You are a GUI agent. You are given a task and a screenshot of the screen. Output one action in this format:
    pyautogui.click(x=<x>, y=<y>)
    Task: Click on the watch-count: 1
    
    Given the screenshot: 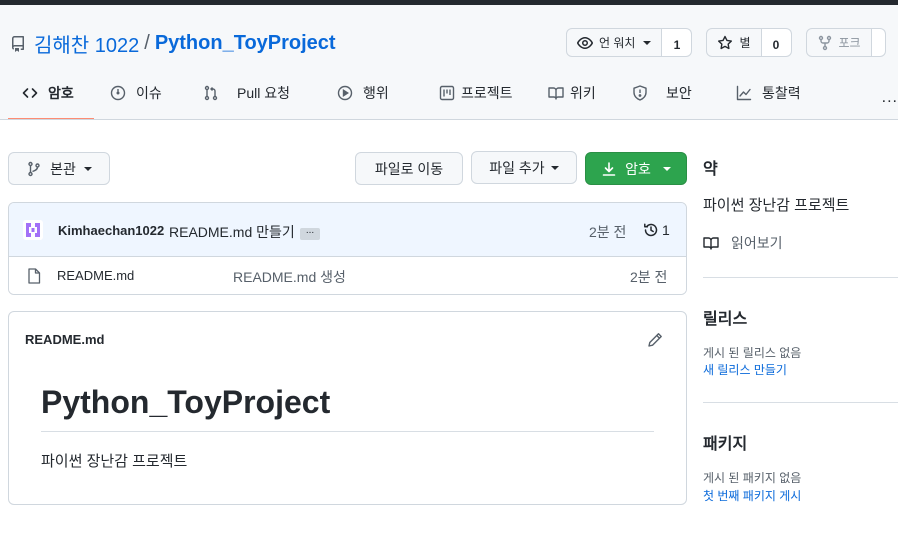 What is the action you would take?
    pyautogui.click(x=677, y=42)
    